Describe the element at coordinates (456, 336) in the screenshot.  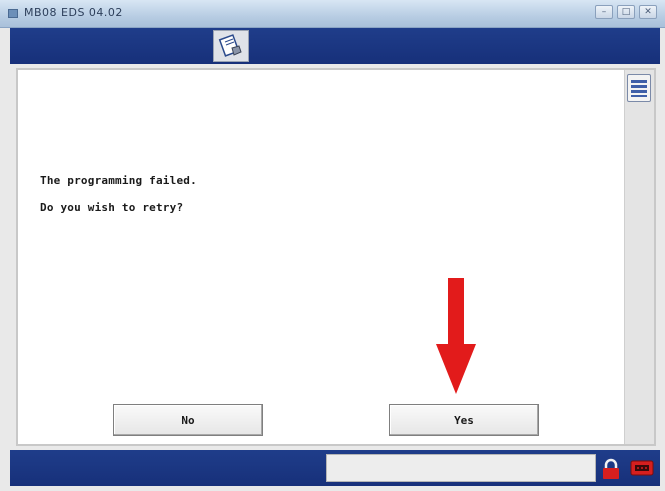
I see `red-arrow-annotation` at that location.